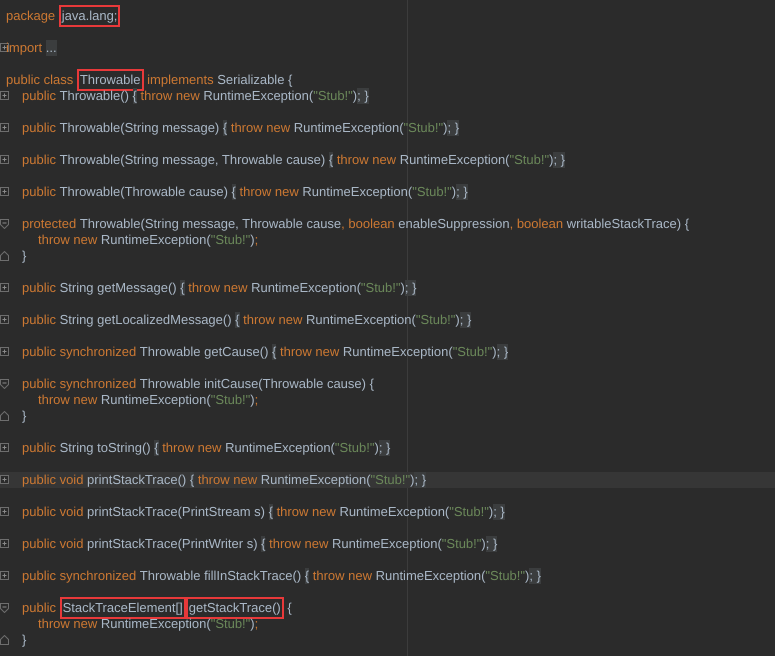 This screenshot has width=775, height=656. I want to click on identifier: writableStackTrace) {, so click(628, 224).